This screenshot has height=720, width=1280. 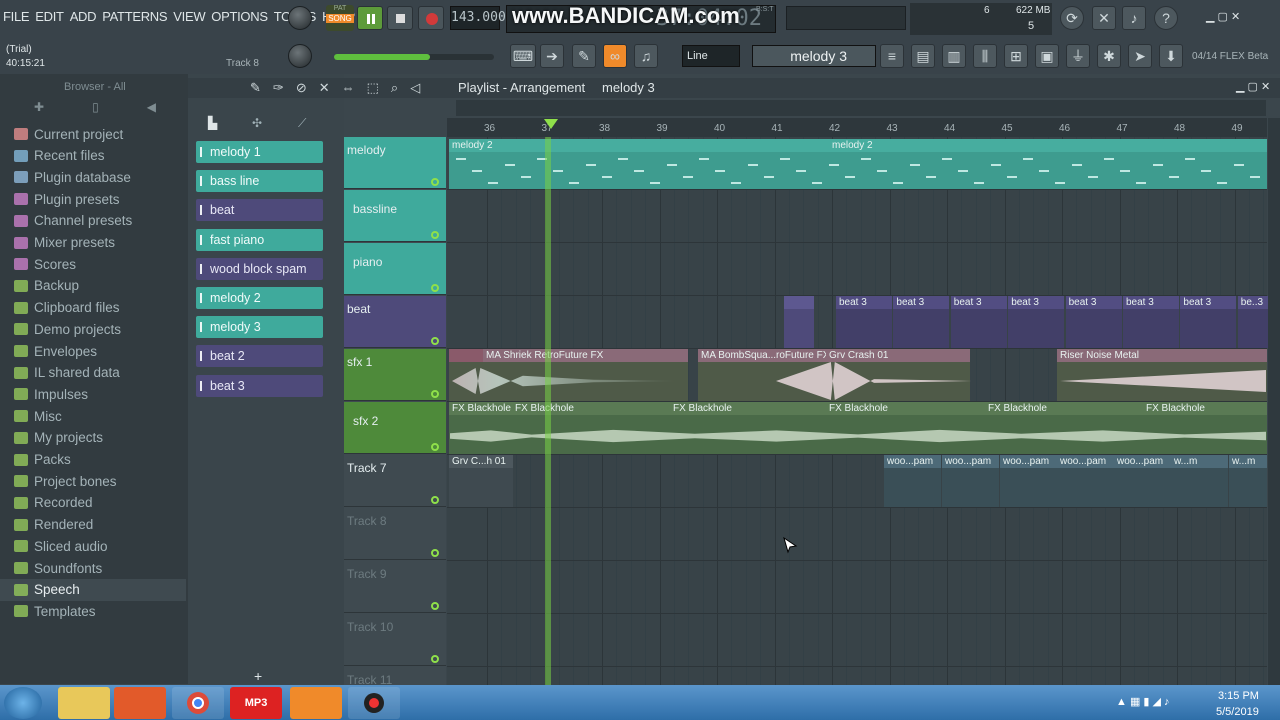 What do you see at coordinates (1171, 56) in the screenshot?
I see `download-icon: ⬇` at bounding box center [1171, 56].